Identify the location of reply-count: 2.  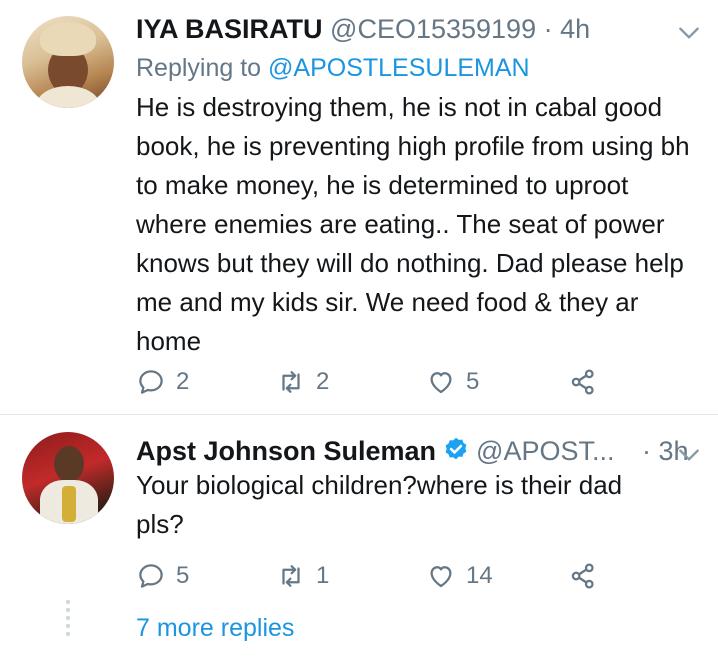
(183, 381).